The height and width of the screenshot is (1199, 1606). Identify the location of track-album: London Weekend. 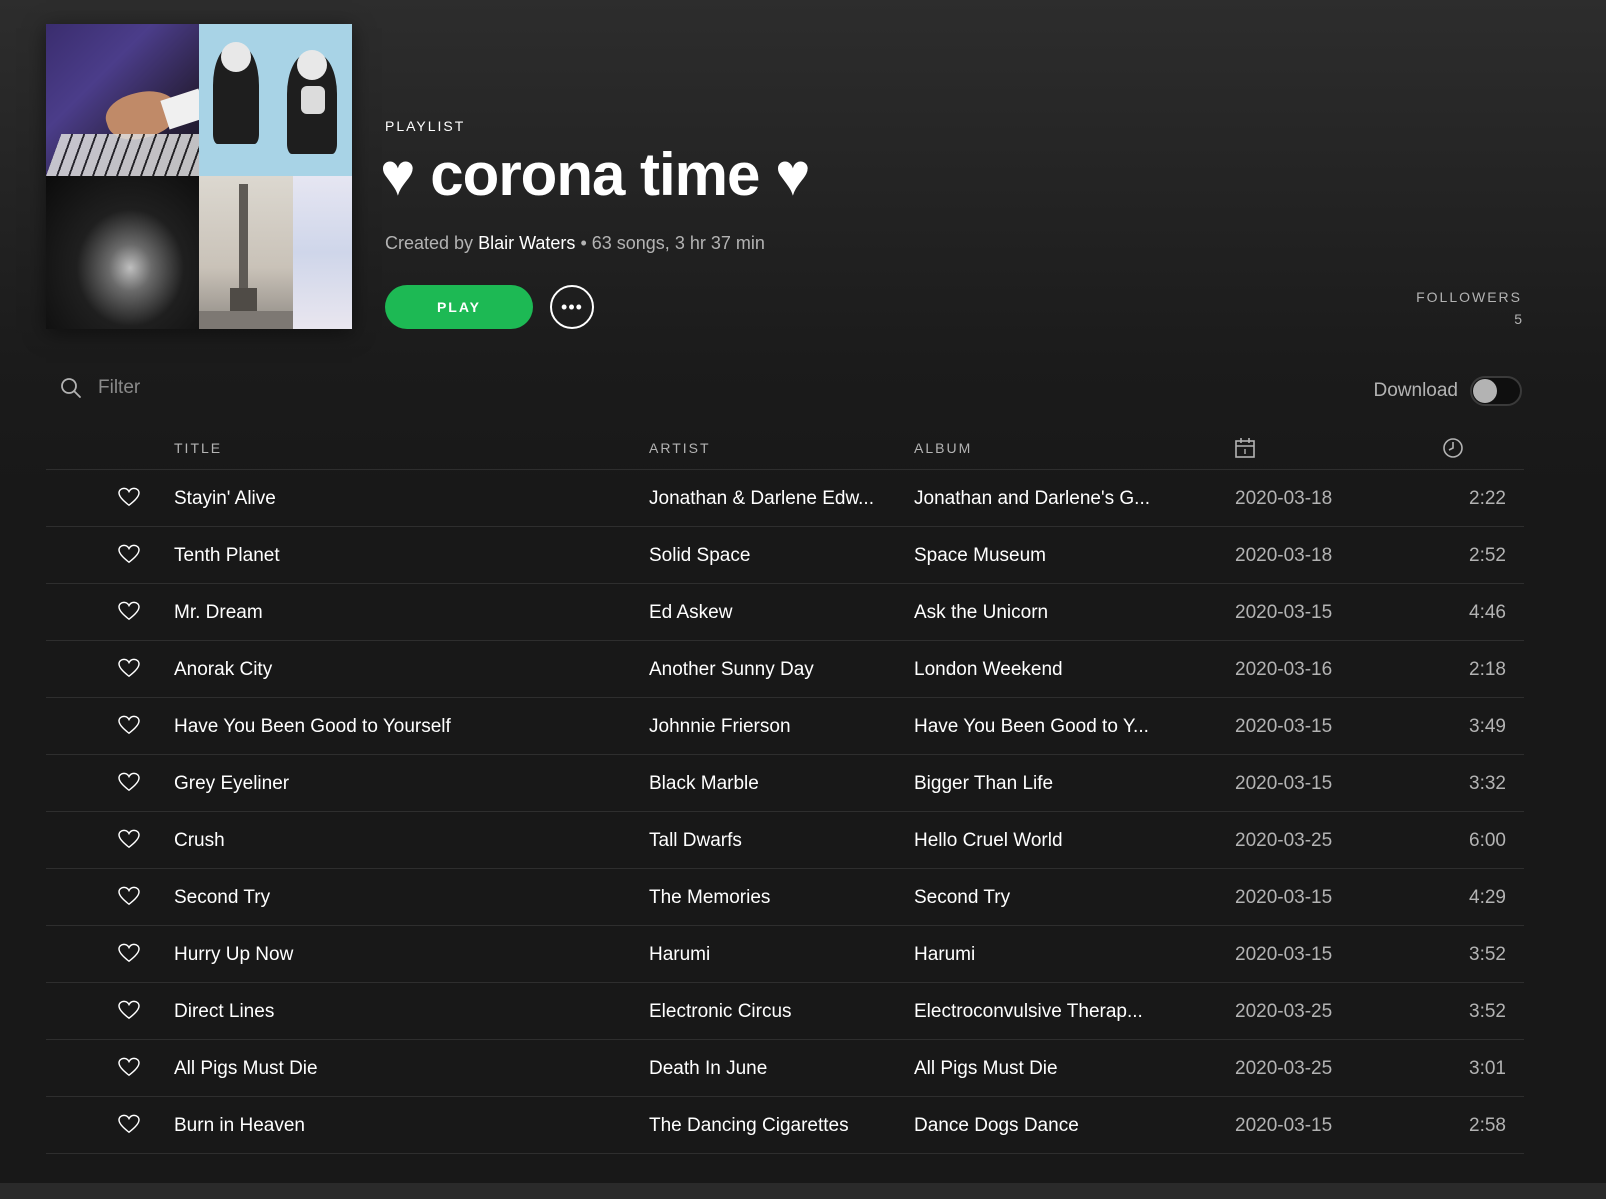
(1041, 670).